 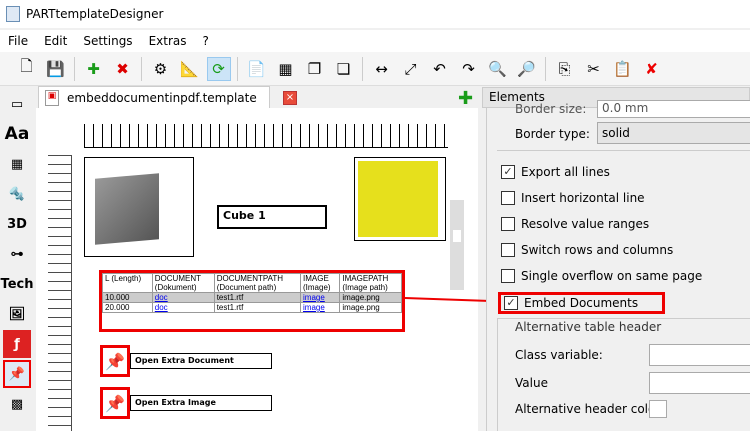 I want to click on delete-icon: ✘, so click(x=652, y=69).